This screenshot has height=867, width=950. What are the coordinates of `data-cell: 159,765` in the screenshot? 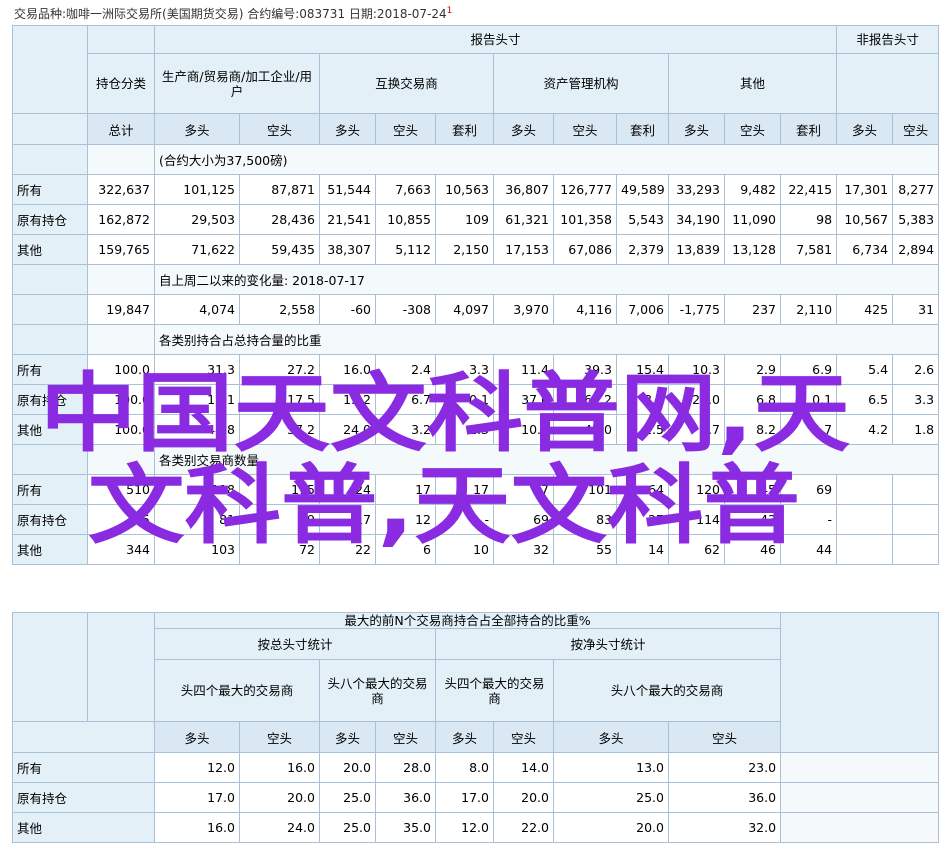 It's located at (121, 249).